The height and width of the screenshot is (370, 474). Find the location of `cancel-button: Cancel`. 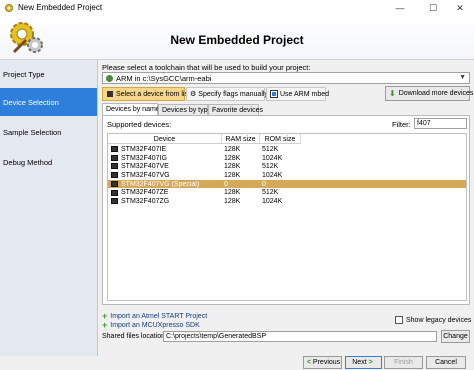

cancel-button: Cancel is located at coordinates (446, 362).